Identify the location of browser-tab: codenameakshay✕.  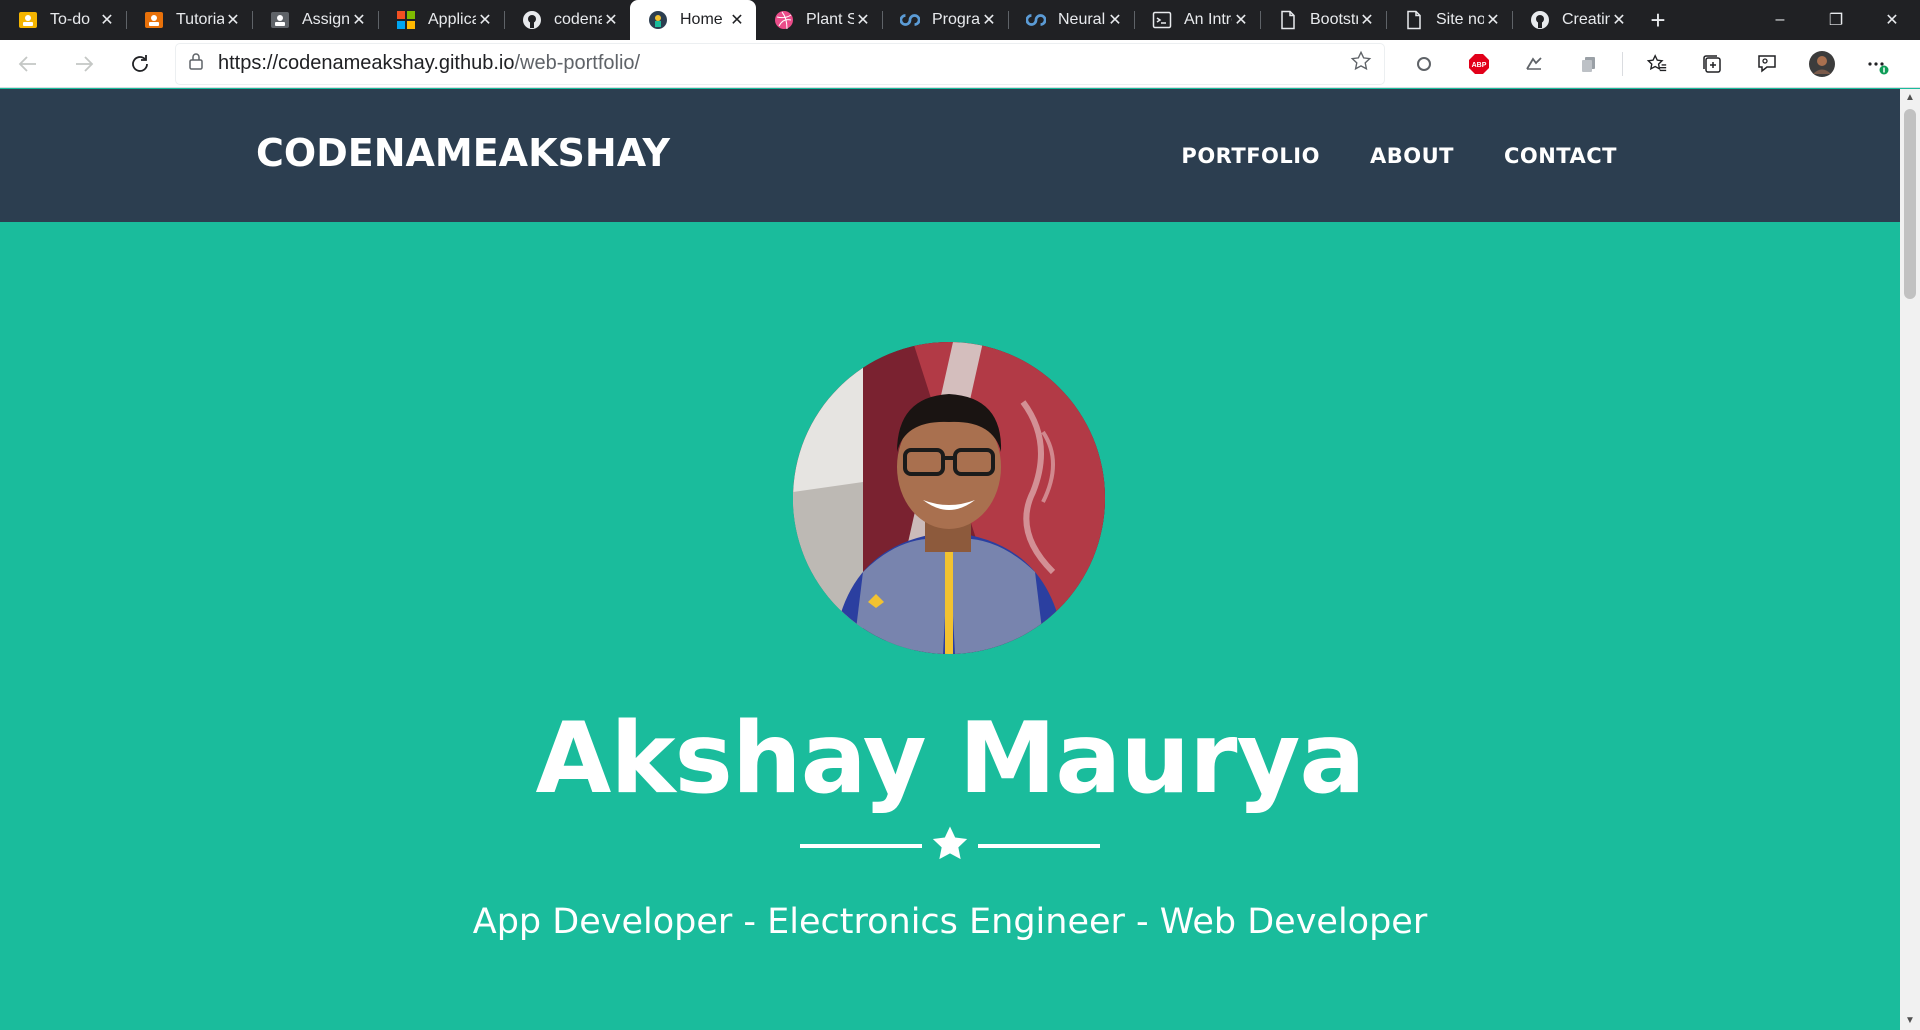
(567, 20).